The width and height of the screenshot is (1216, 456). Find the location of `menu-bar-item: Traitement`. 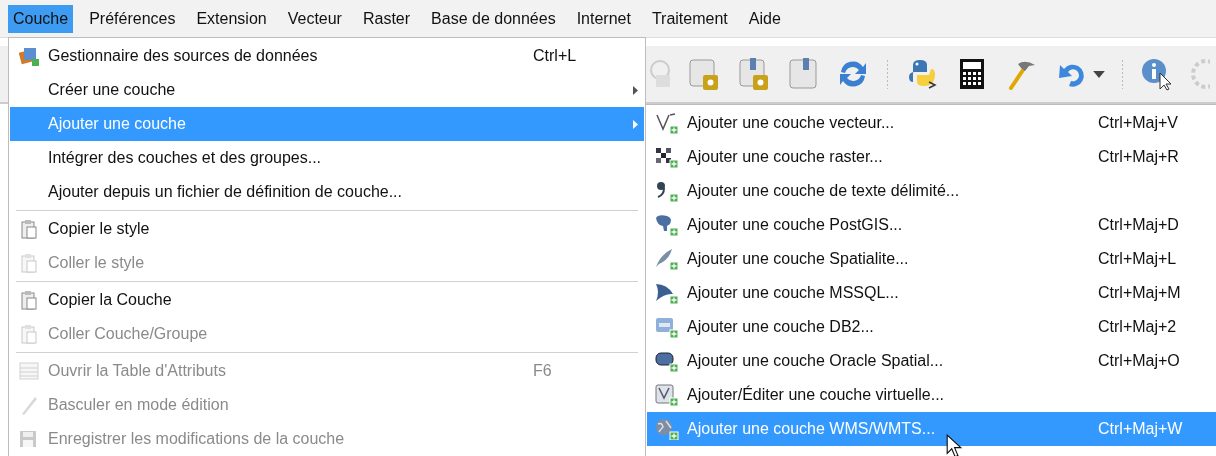

menu-bar-item: Traitement is located at coordinates (689, 18).